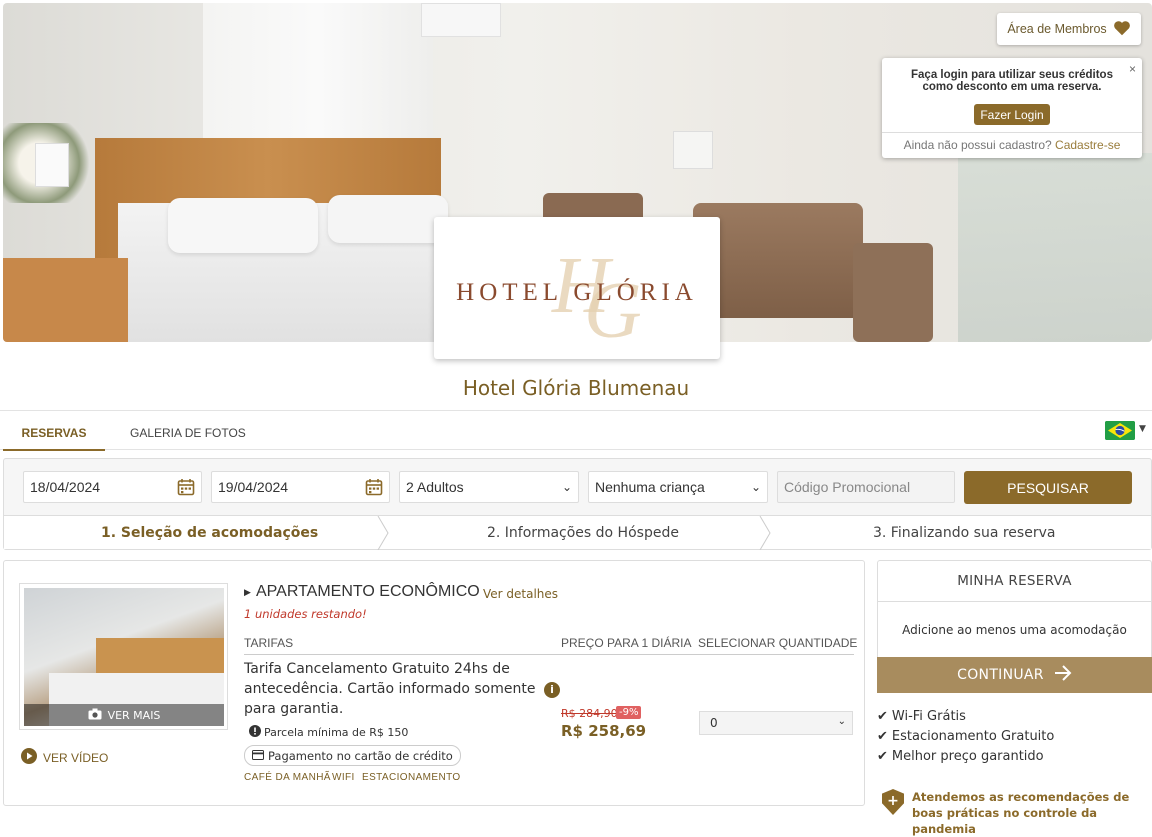 The height and width of the screenshot is (837, 1152). Describe the element at coordinates (54, 438) in the screenshot. I see `tab-reservas: RESERVAS` at that location.